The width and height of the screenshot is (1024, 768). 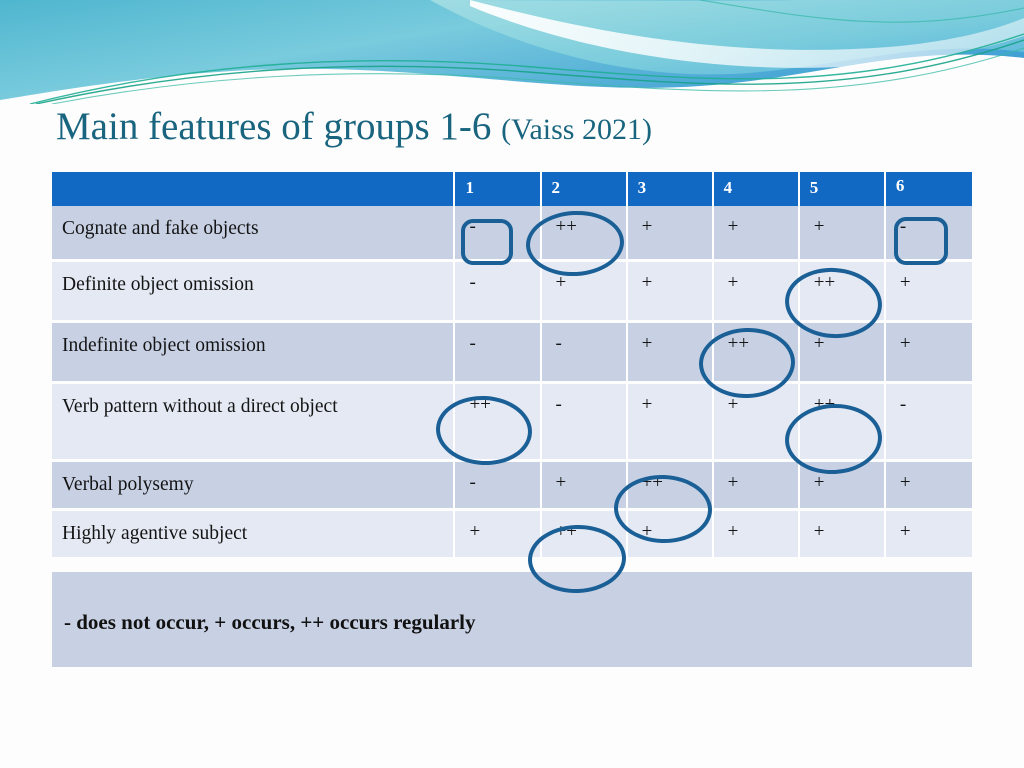 I want to click on table-row: Cognate and fake objects - ++ + + + -, so click(x=512, y=234).